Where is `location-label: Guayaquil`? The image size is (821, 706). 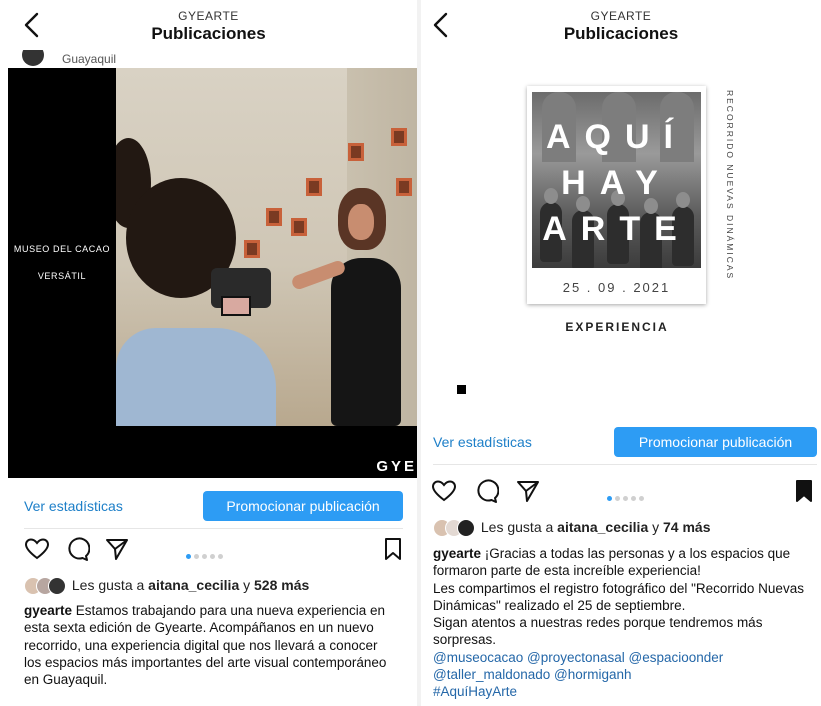
location-label: Guayaquil is located at coordinates (89, 59).